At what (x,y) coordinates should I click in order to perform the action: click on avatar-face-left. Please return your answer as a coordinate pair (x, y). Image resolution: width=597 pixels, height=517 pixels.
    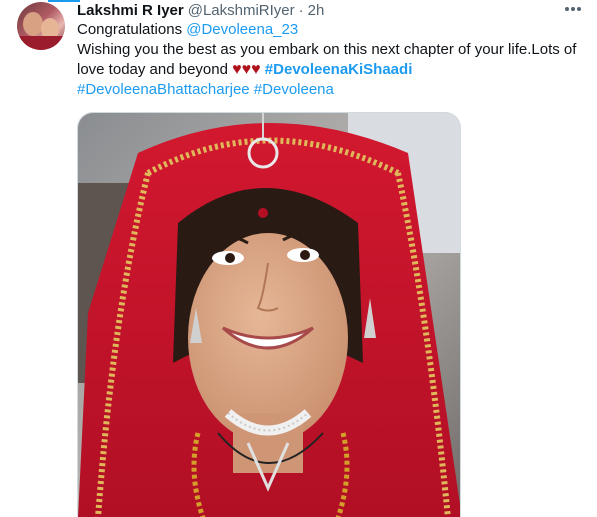
    Looking at the image, I should click on (33, 24).